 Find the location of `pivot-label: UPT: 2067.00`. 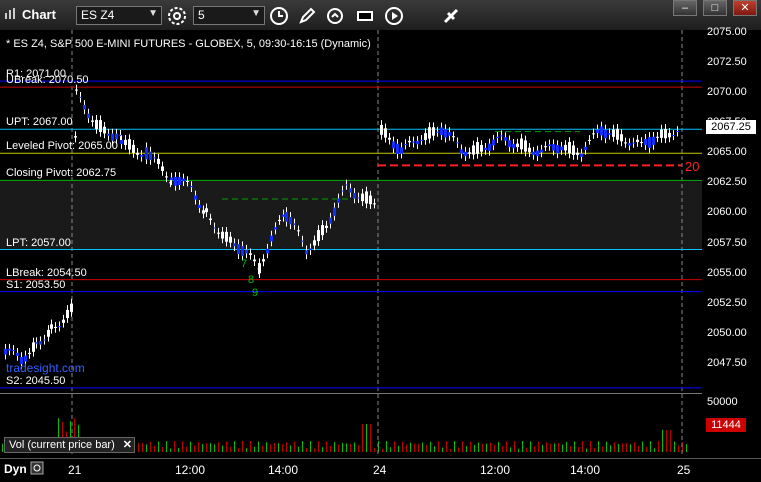

pivot-label: UPT: 2067.00 is located at coordinates (39, 122).